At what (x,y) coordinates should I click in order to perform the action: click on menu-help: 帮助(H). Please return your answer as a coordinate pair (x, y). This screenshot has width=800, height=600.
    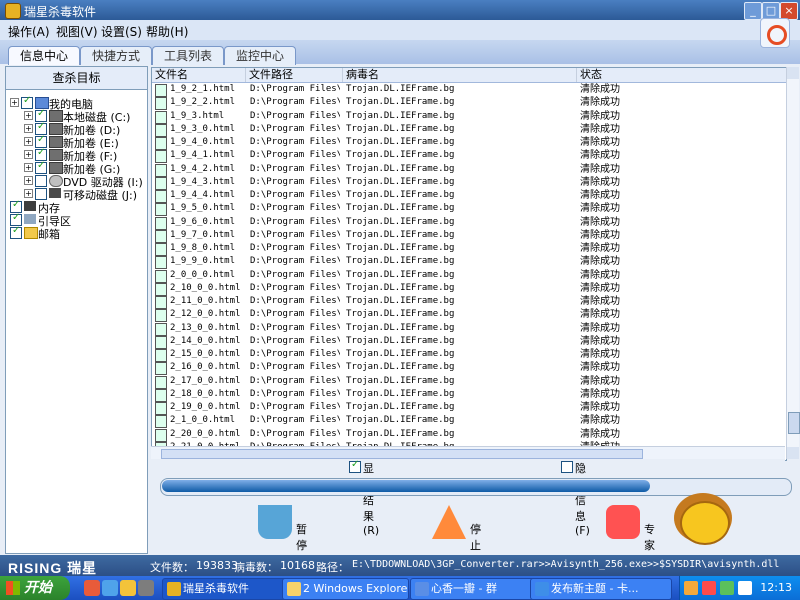
    Looking at the image, I should click on (167, 31).